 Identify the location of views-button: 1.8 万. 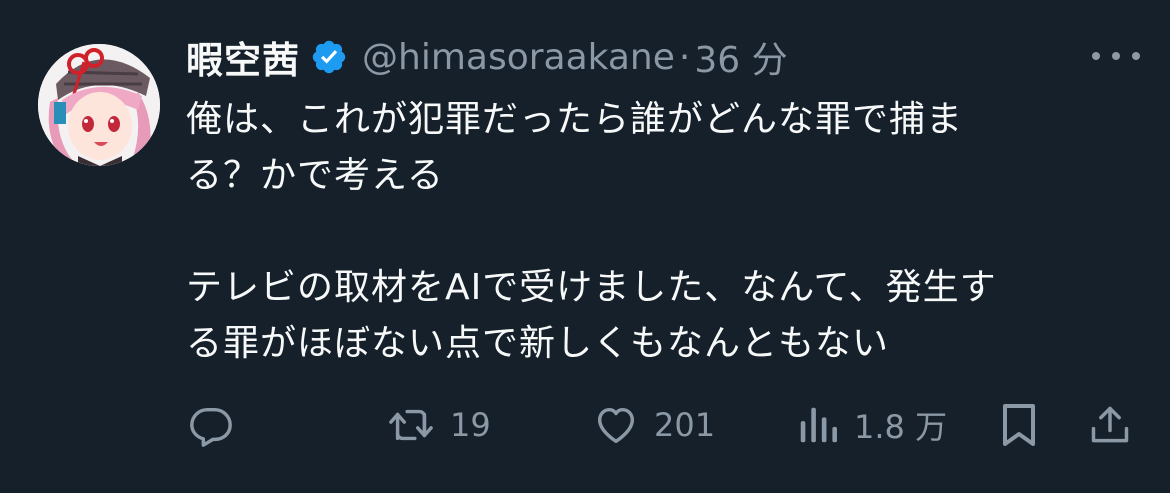
(871, 425).